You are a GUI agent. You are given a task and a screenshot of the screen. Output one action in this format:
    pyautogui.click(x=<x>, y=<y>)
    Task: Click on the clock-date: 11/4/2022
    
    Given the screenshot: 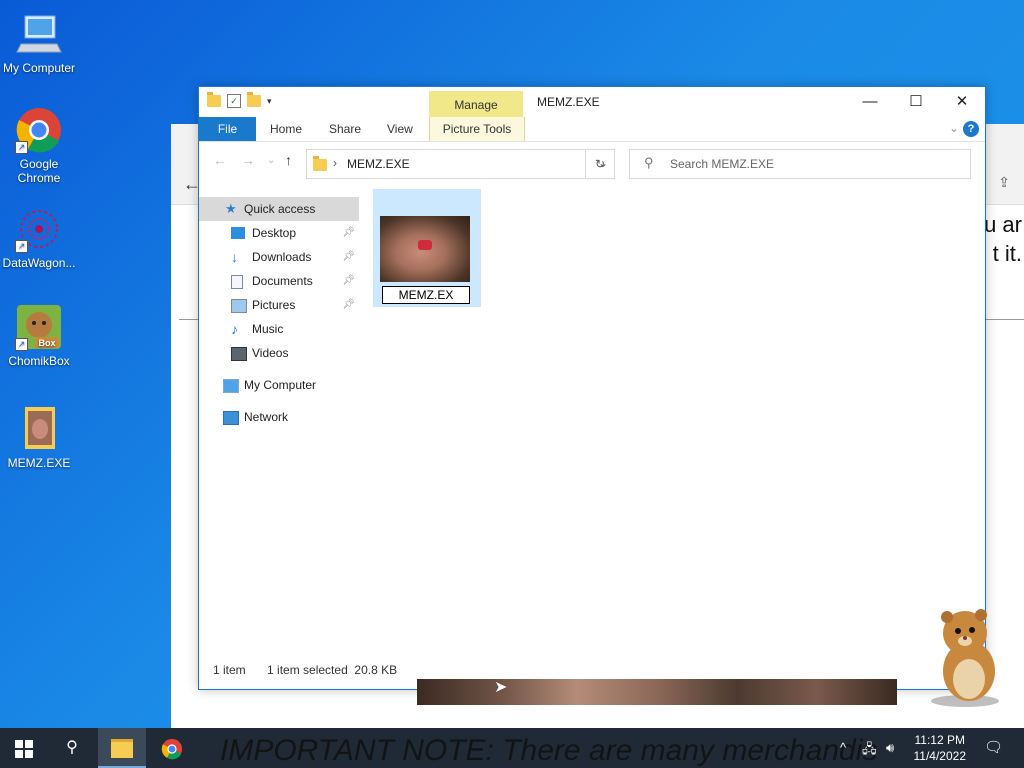 What is the action you would take?
    pyautogui.click(x=940, y=756)
    